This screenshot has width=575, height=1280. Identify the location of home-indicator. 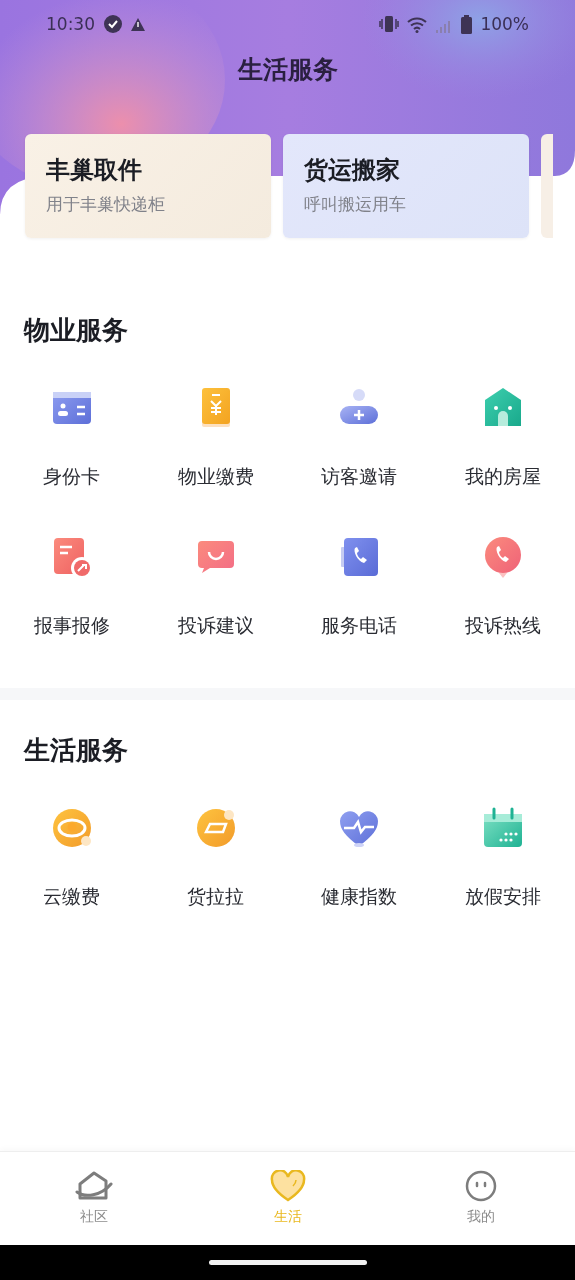
(287, 1262).